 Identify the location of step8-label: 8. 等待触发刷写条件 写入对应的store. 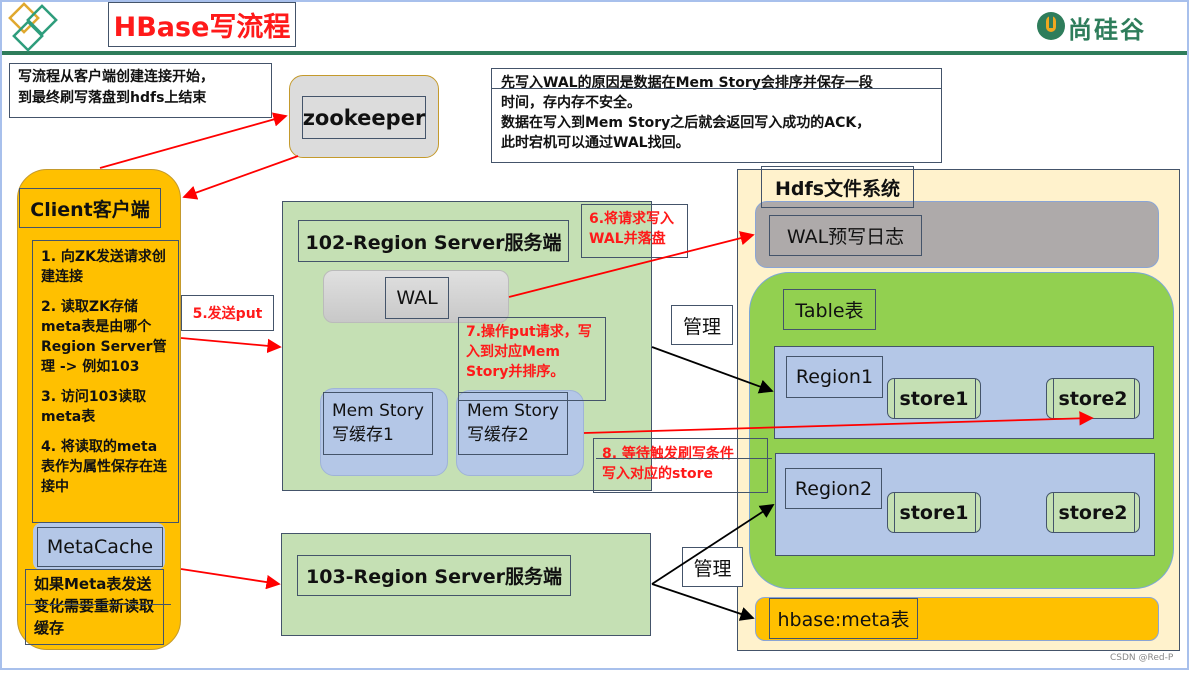
(680, 465).